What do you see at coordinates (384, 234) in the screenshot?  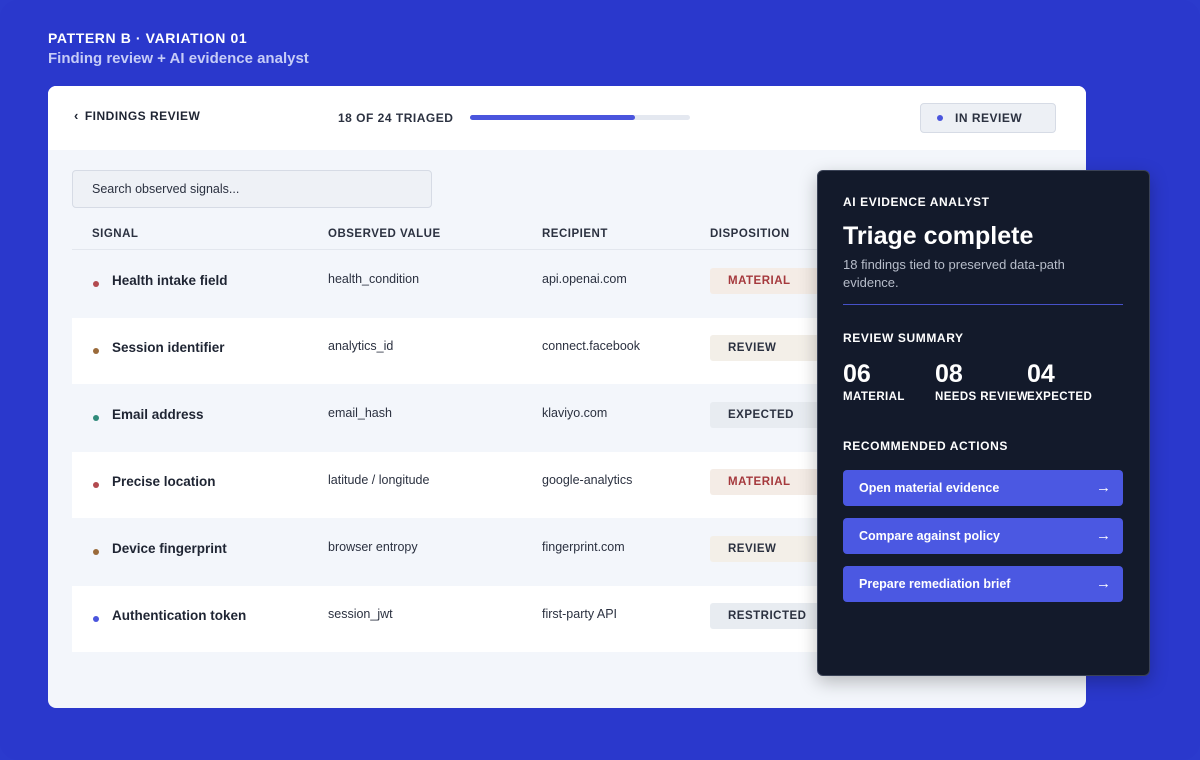 I see `column-header-observed-value: OBSERVED VALUE` at bounding box center [384, 234].